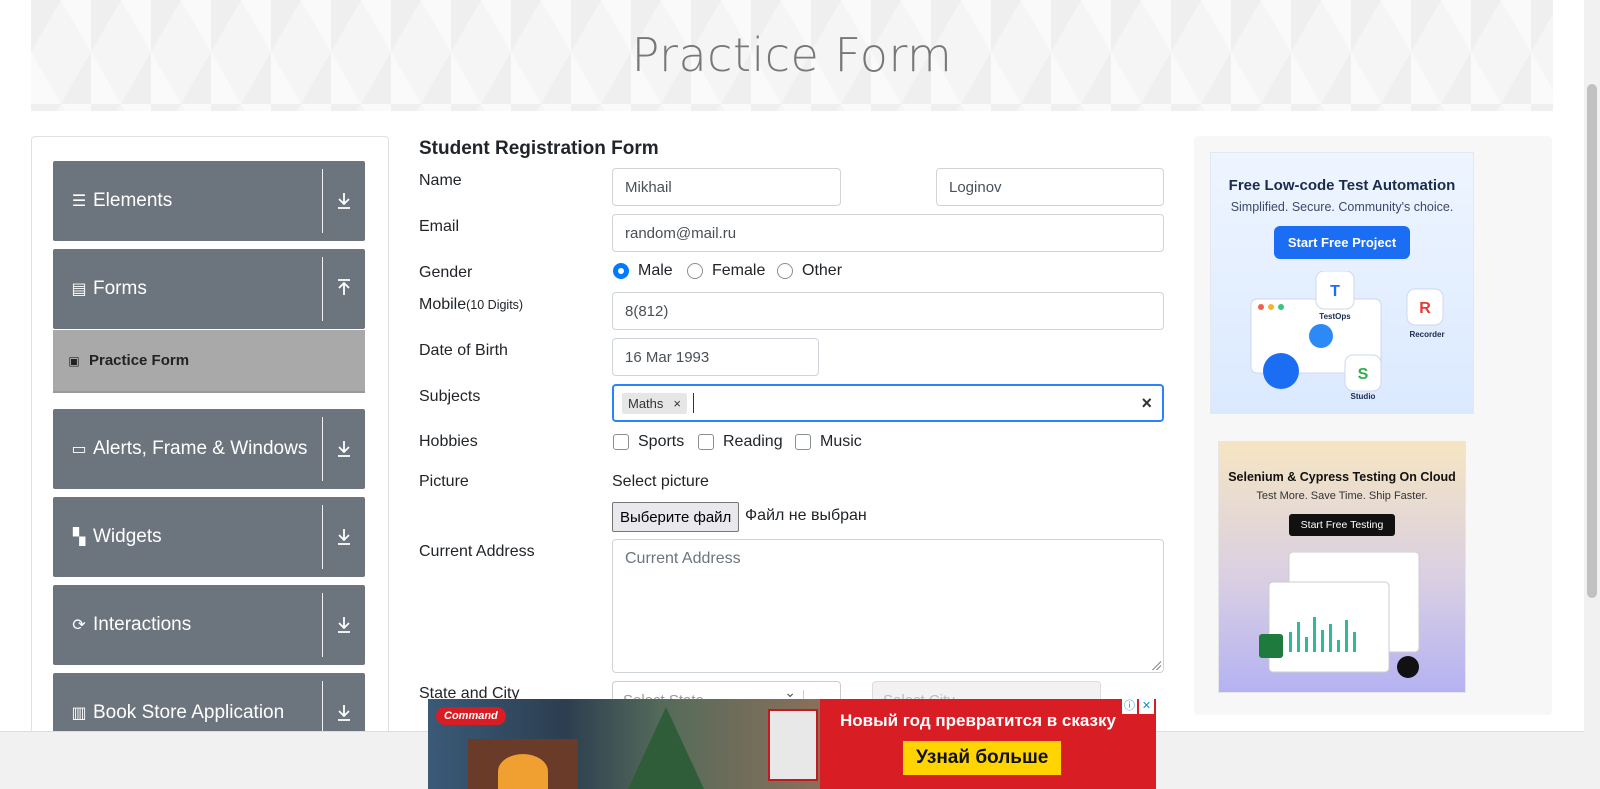  Describe the element at coordinates (753, 441) in the screenshot. I see `checkbox-label: Reading` at that location.